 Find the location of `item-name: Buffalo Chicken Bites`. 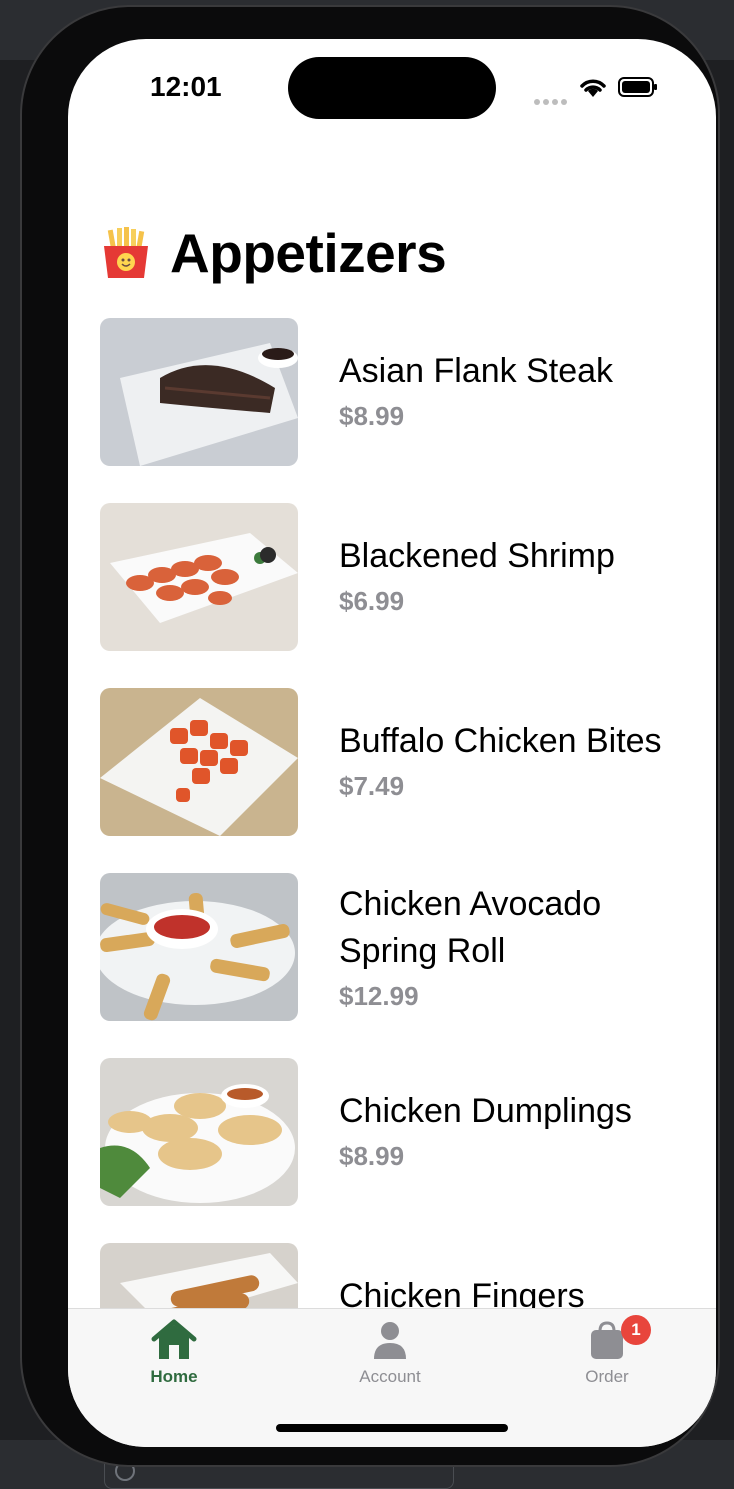

item-name: Buffalo Chicken Bites is located at coordinates (500, 741).